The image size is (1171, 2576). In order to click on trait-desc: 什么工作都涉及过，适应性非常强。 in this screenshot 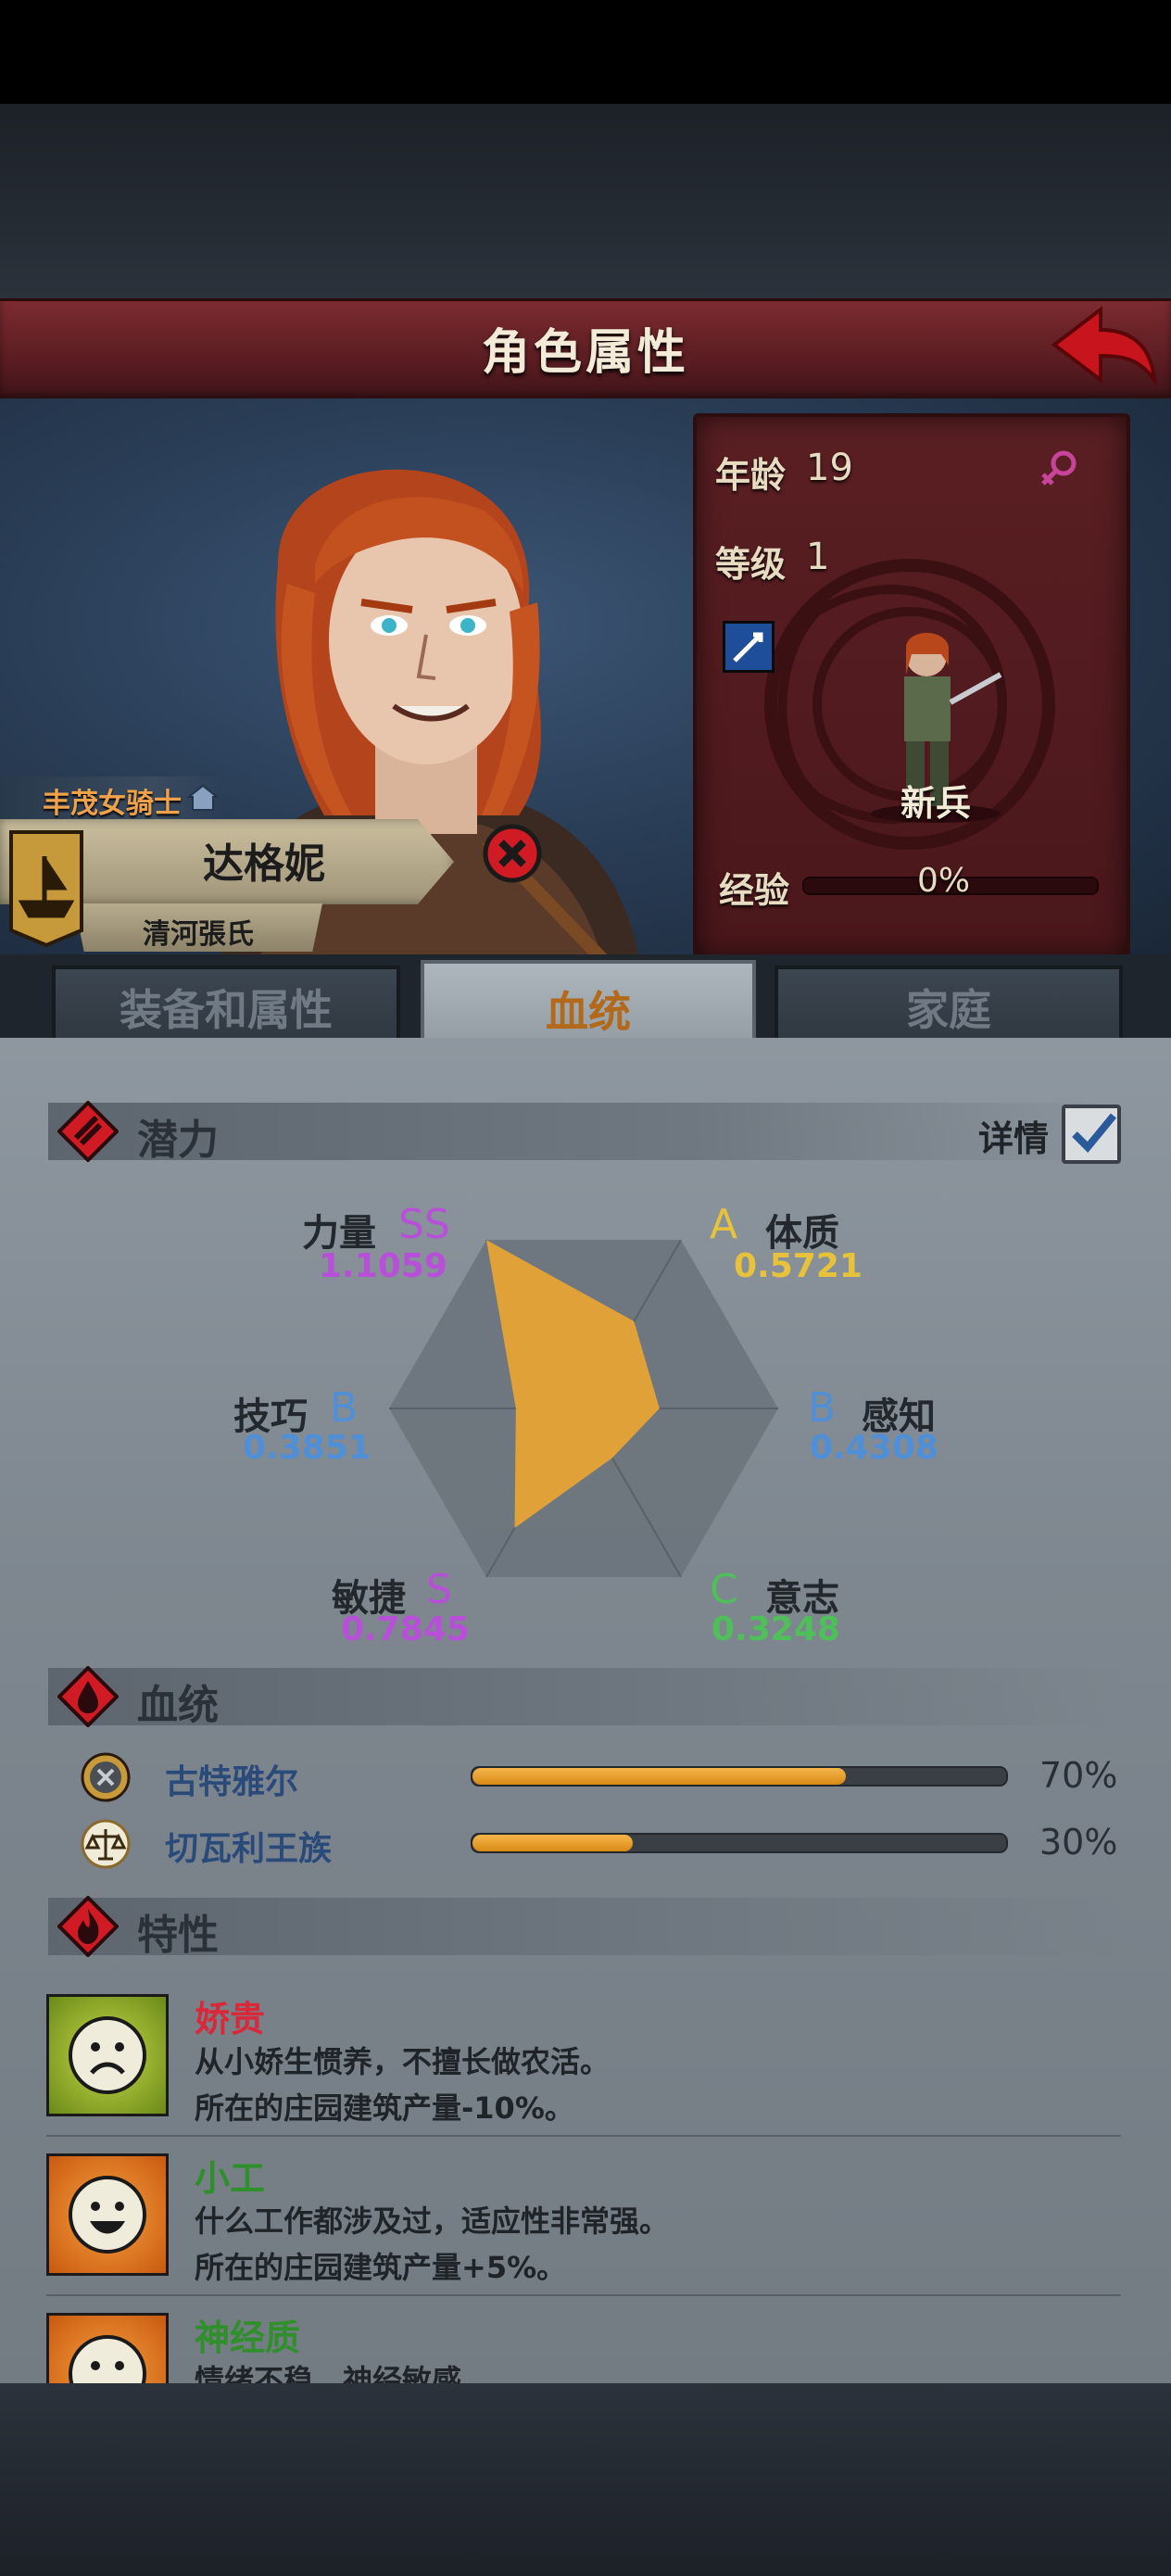, I will do `click(433, 2221)`.